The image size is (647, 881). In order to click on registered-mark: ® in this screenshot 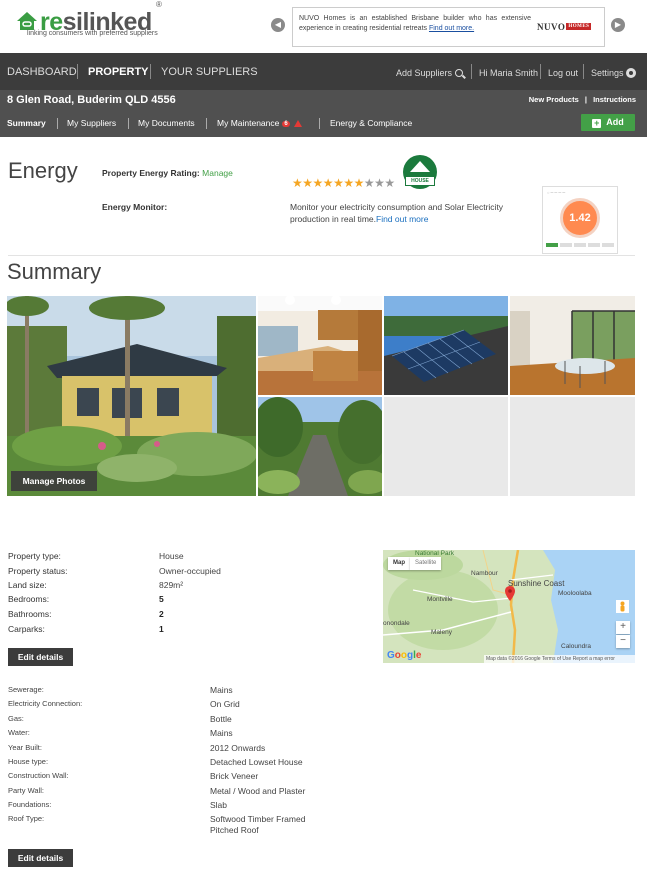, I will do `click(159, 4)`.